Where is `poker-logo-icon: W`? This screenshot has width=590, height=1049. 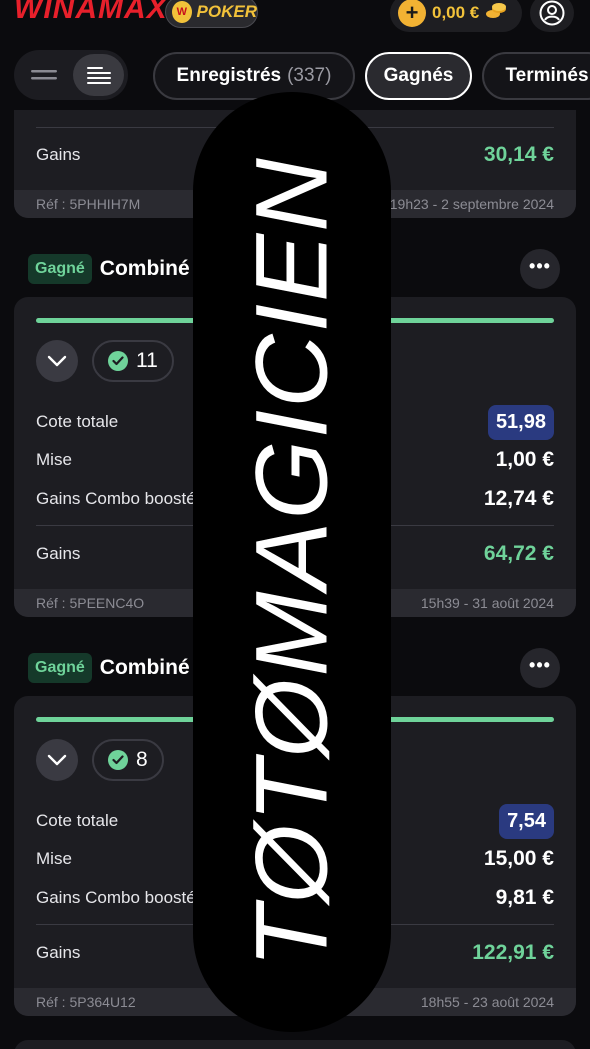
poker-logo-icon: W is located at coordinates (182, 12).